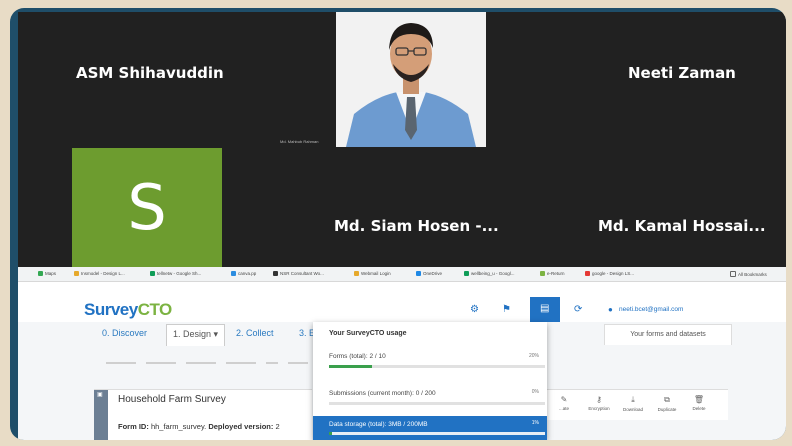 The image size is (792, 446). Describe the element at coordinates (128, 310) in the screenshot. I see `surveycto-logo: SurveyCTO` at that location.